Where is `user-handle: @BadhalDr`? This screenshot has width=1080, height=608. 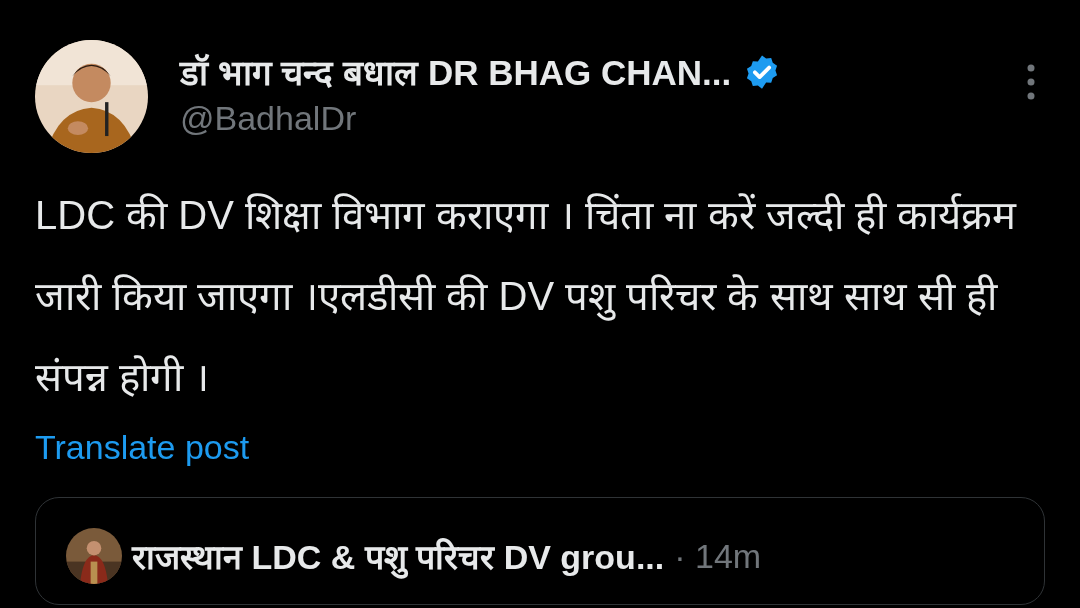
user-handle: @BadhalDr is located at coordinates (601, 118).